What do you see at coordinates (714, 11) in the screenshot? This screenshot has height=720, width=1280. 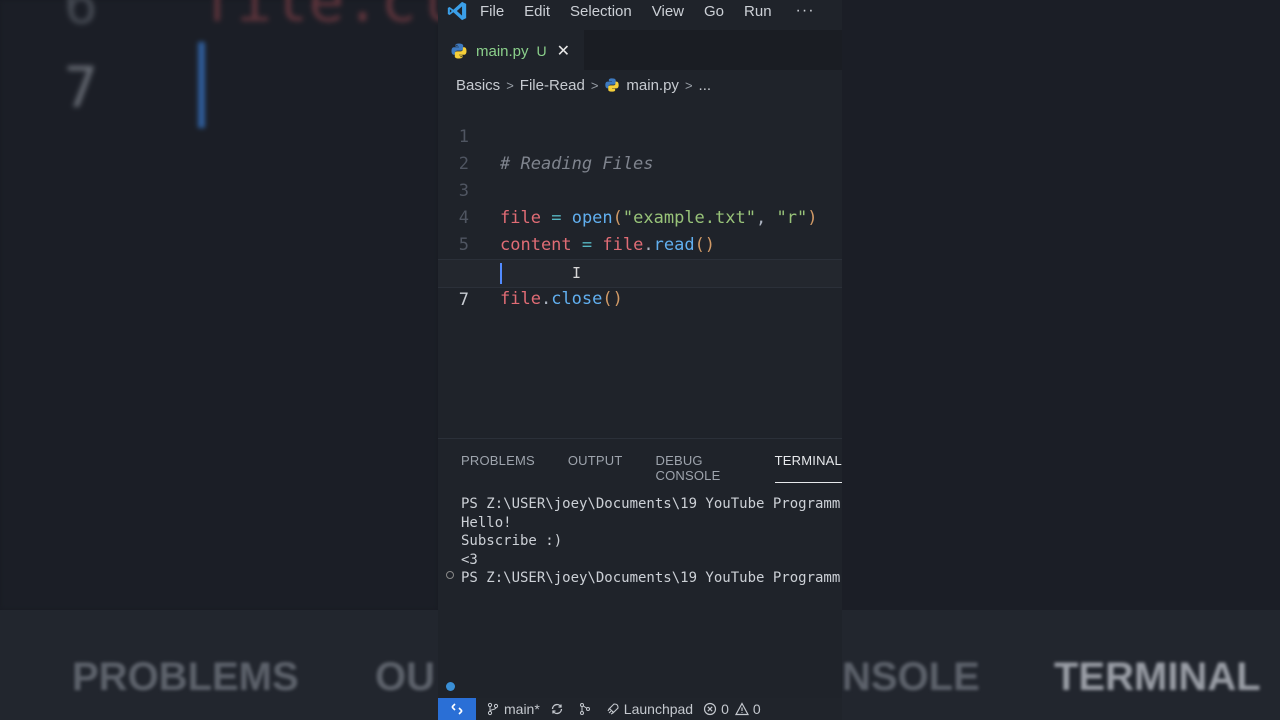 I see `menu-go: Go` at bounding box center [714, 11].